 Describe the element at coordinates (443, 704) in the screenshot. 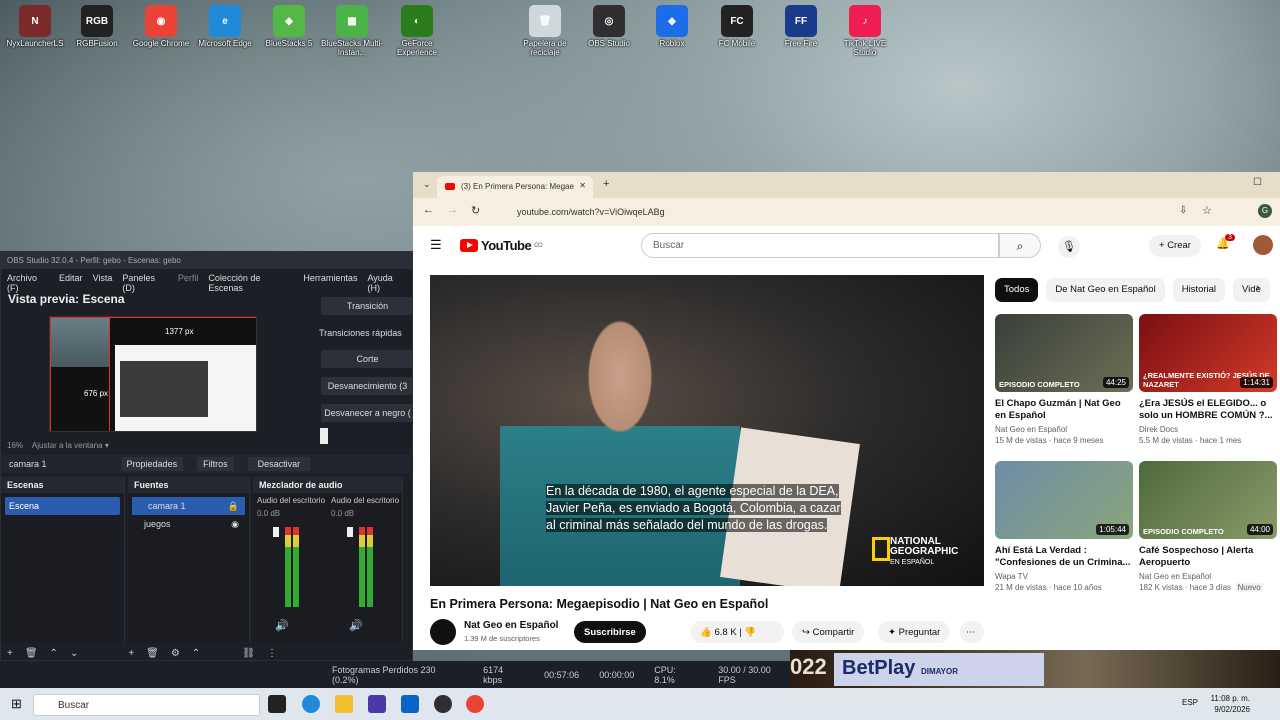

I see `obs-taskbar-icon` at that location.